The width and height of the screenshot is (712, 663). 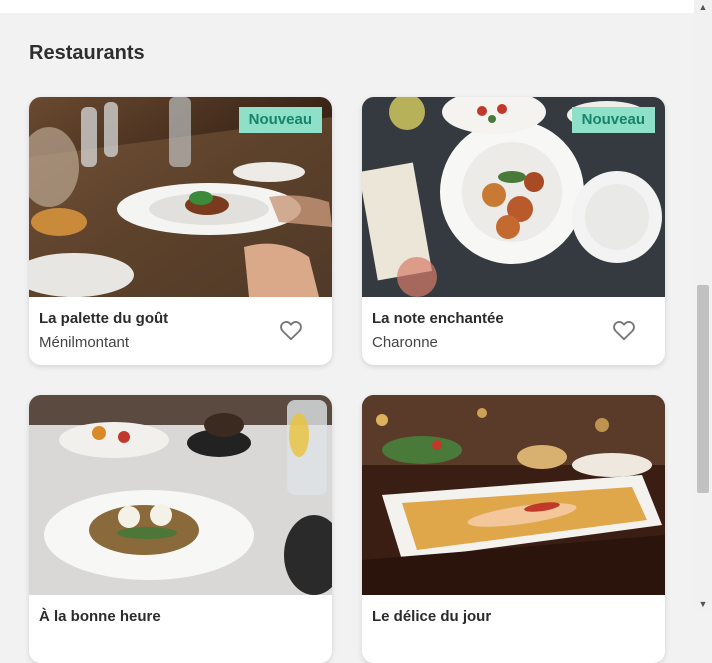 I want to click on restaurant-name: La note enchantée, so click(x=438, y=318).